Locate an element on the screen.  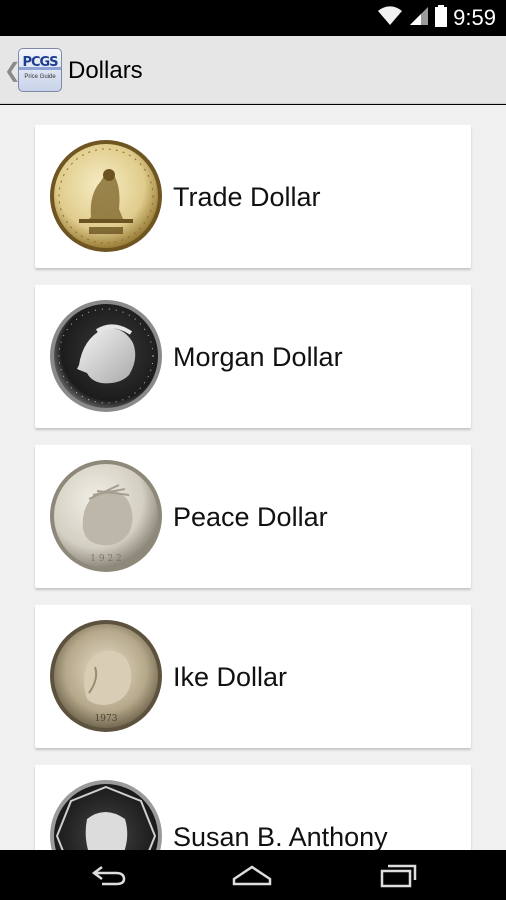
recent-apps-icon is located at coordinates (398, 875).